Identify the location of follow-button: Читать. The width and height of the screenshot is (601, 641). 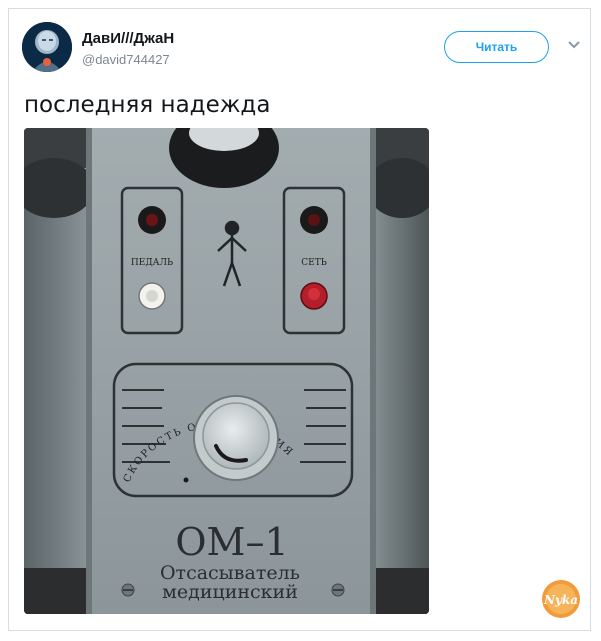
(496, 47).